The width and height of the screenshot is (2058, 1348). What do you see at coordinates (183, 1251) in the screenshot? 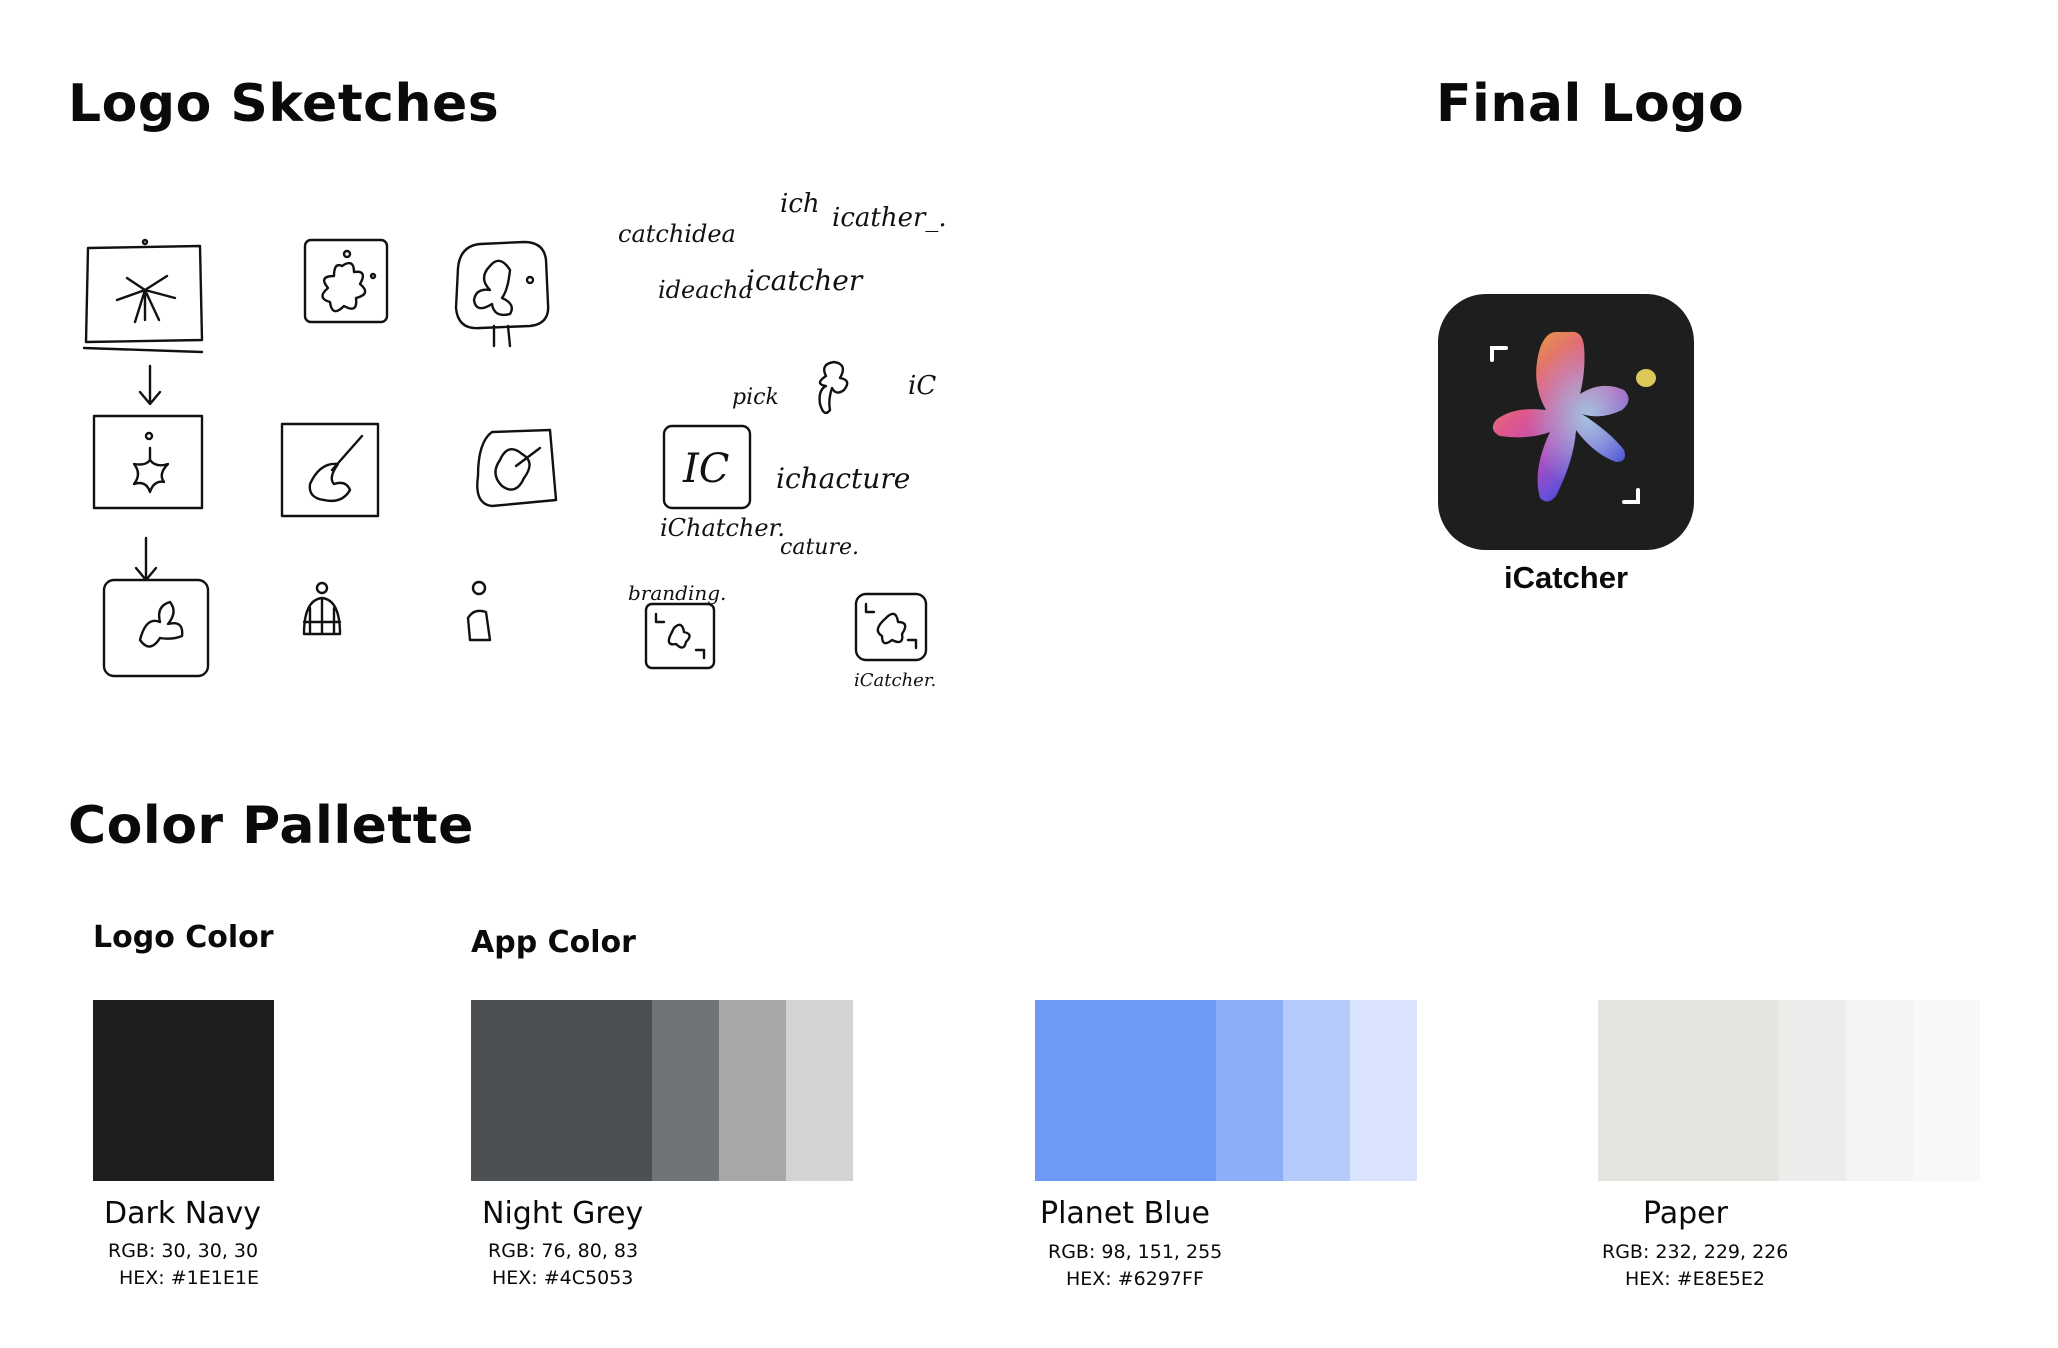
I see `color-rgb: RGB: 30, 30, 30` at bounding box center [183, 1251].